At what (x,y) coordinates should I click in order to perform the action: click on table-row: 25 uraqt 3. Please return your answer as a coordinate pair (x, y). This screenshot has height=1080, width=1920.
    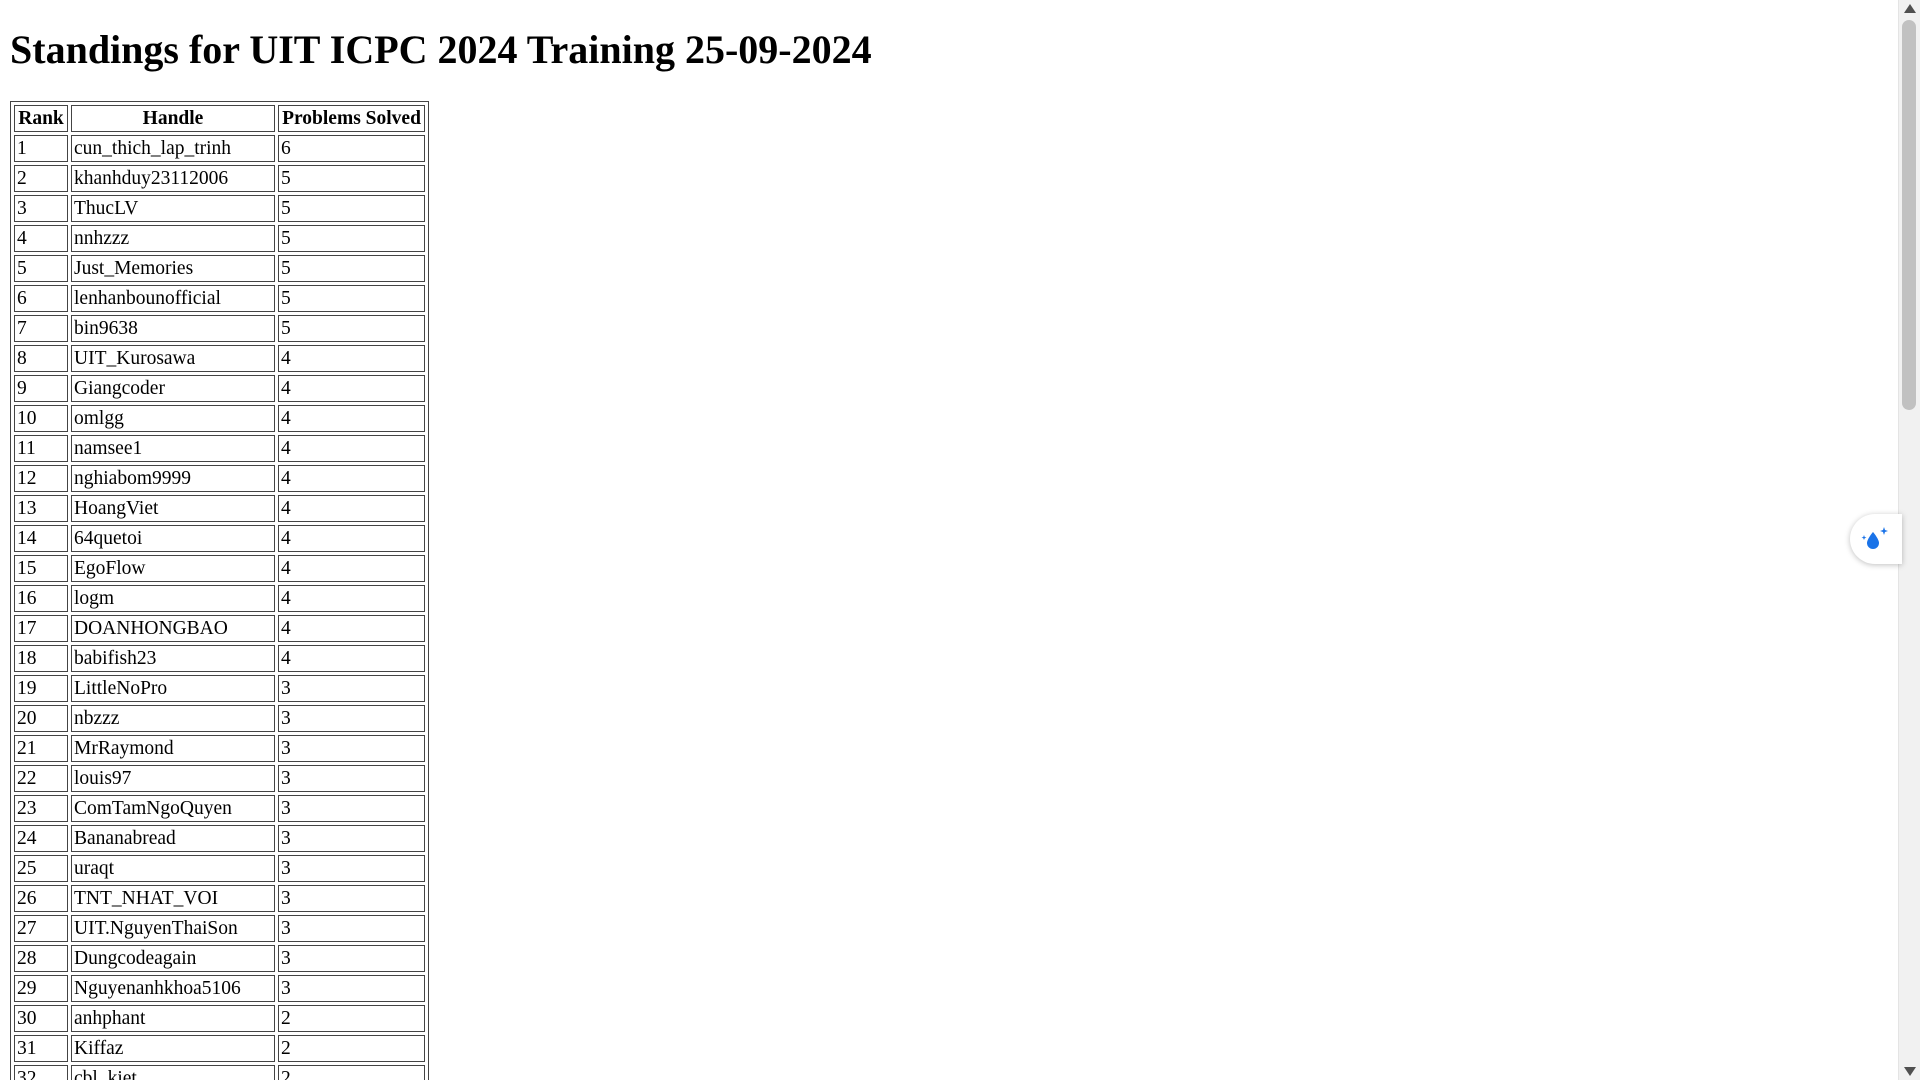
    Looking at the image, I should click on (219, 868).